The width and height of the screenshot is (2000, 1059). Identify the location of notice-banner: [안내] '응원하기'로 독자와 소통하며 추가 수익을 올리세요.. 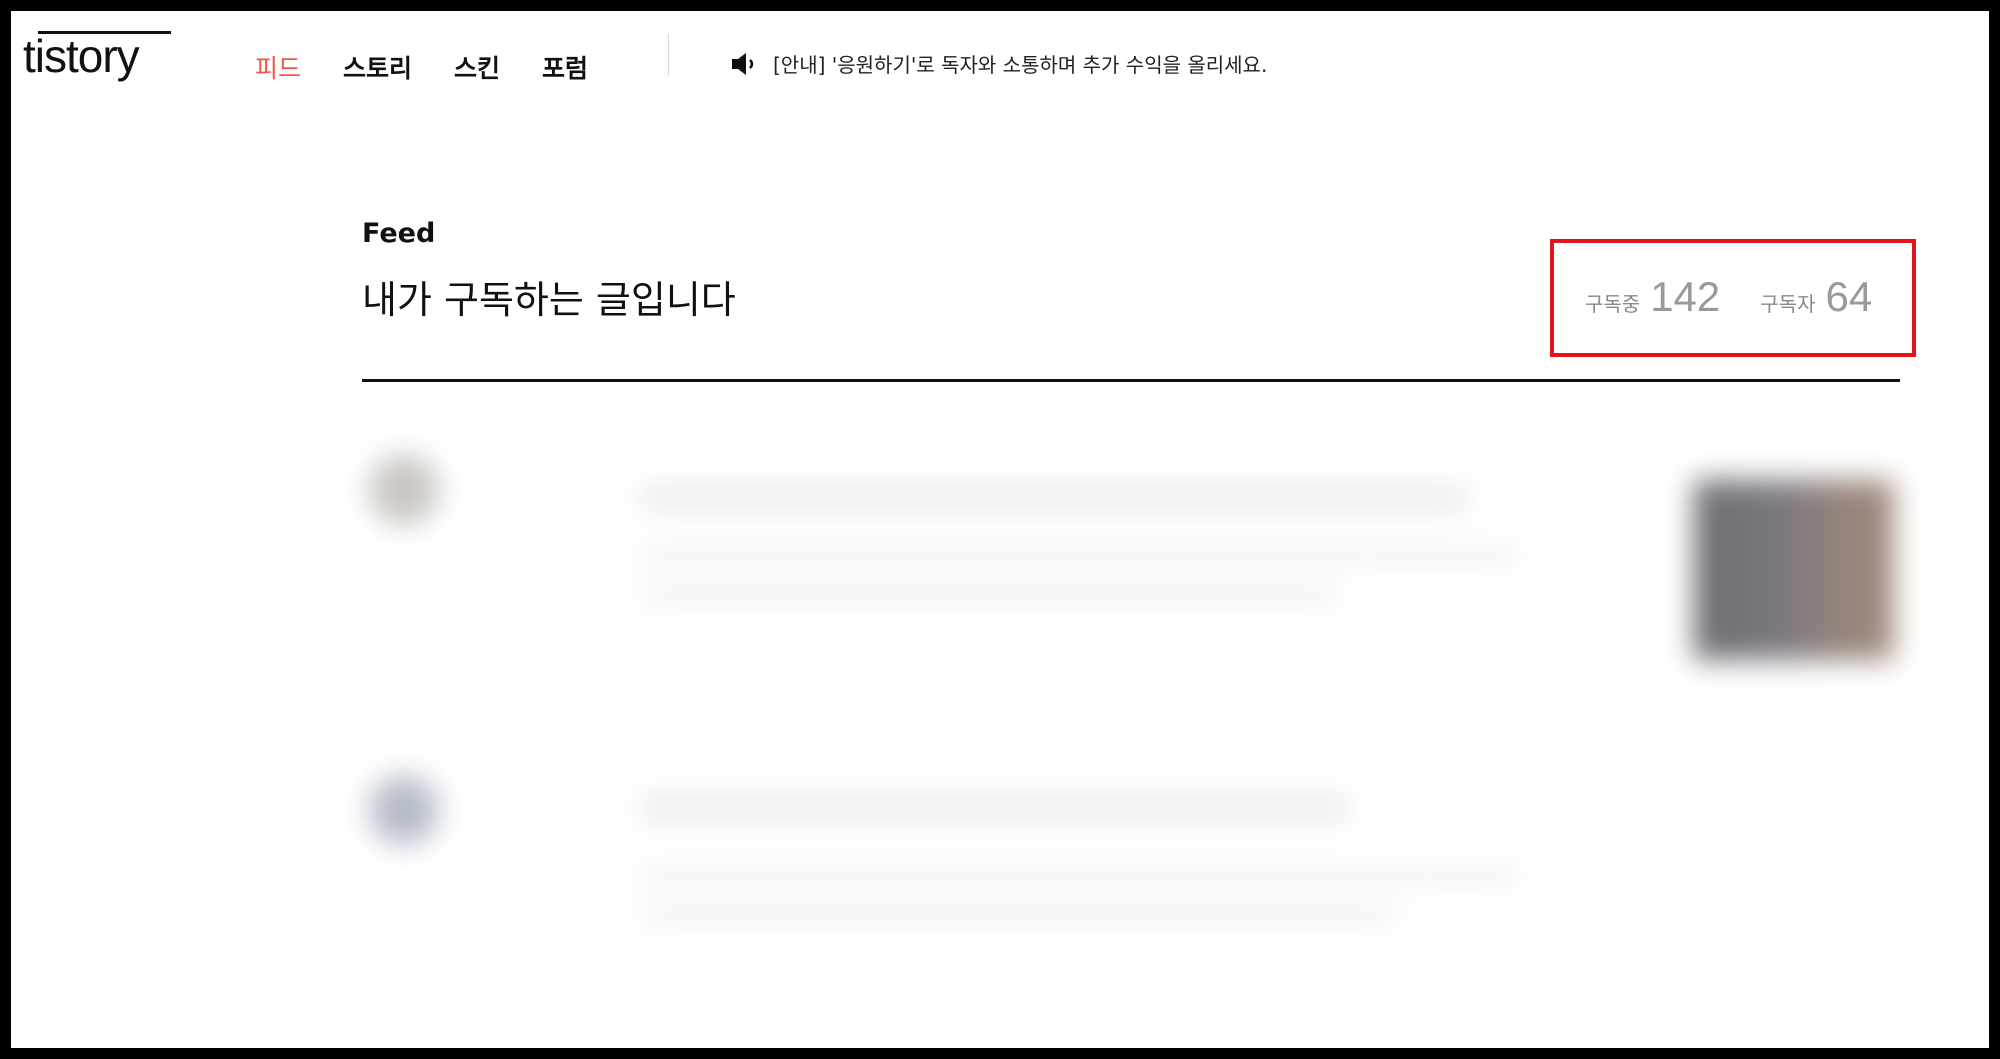
(999, 63).